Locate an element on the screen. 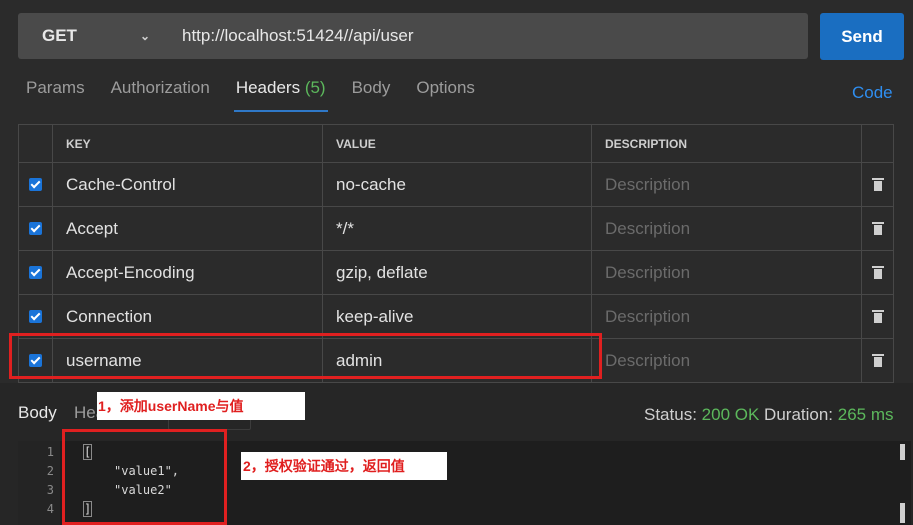 This screenshot has width=913, height=525. header-delete-cell is located at coordinates (877, 143).